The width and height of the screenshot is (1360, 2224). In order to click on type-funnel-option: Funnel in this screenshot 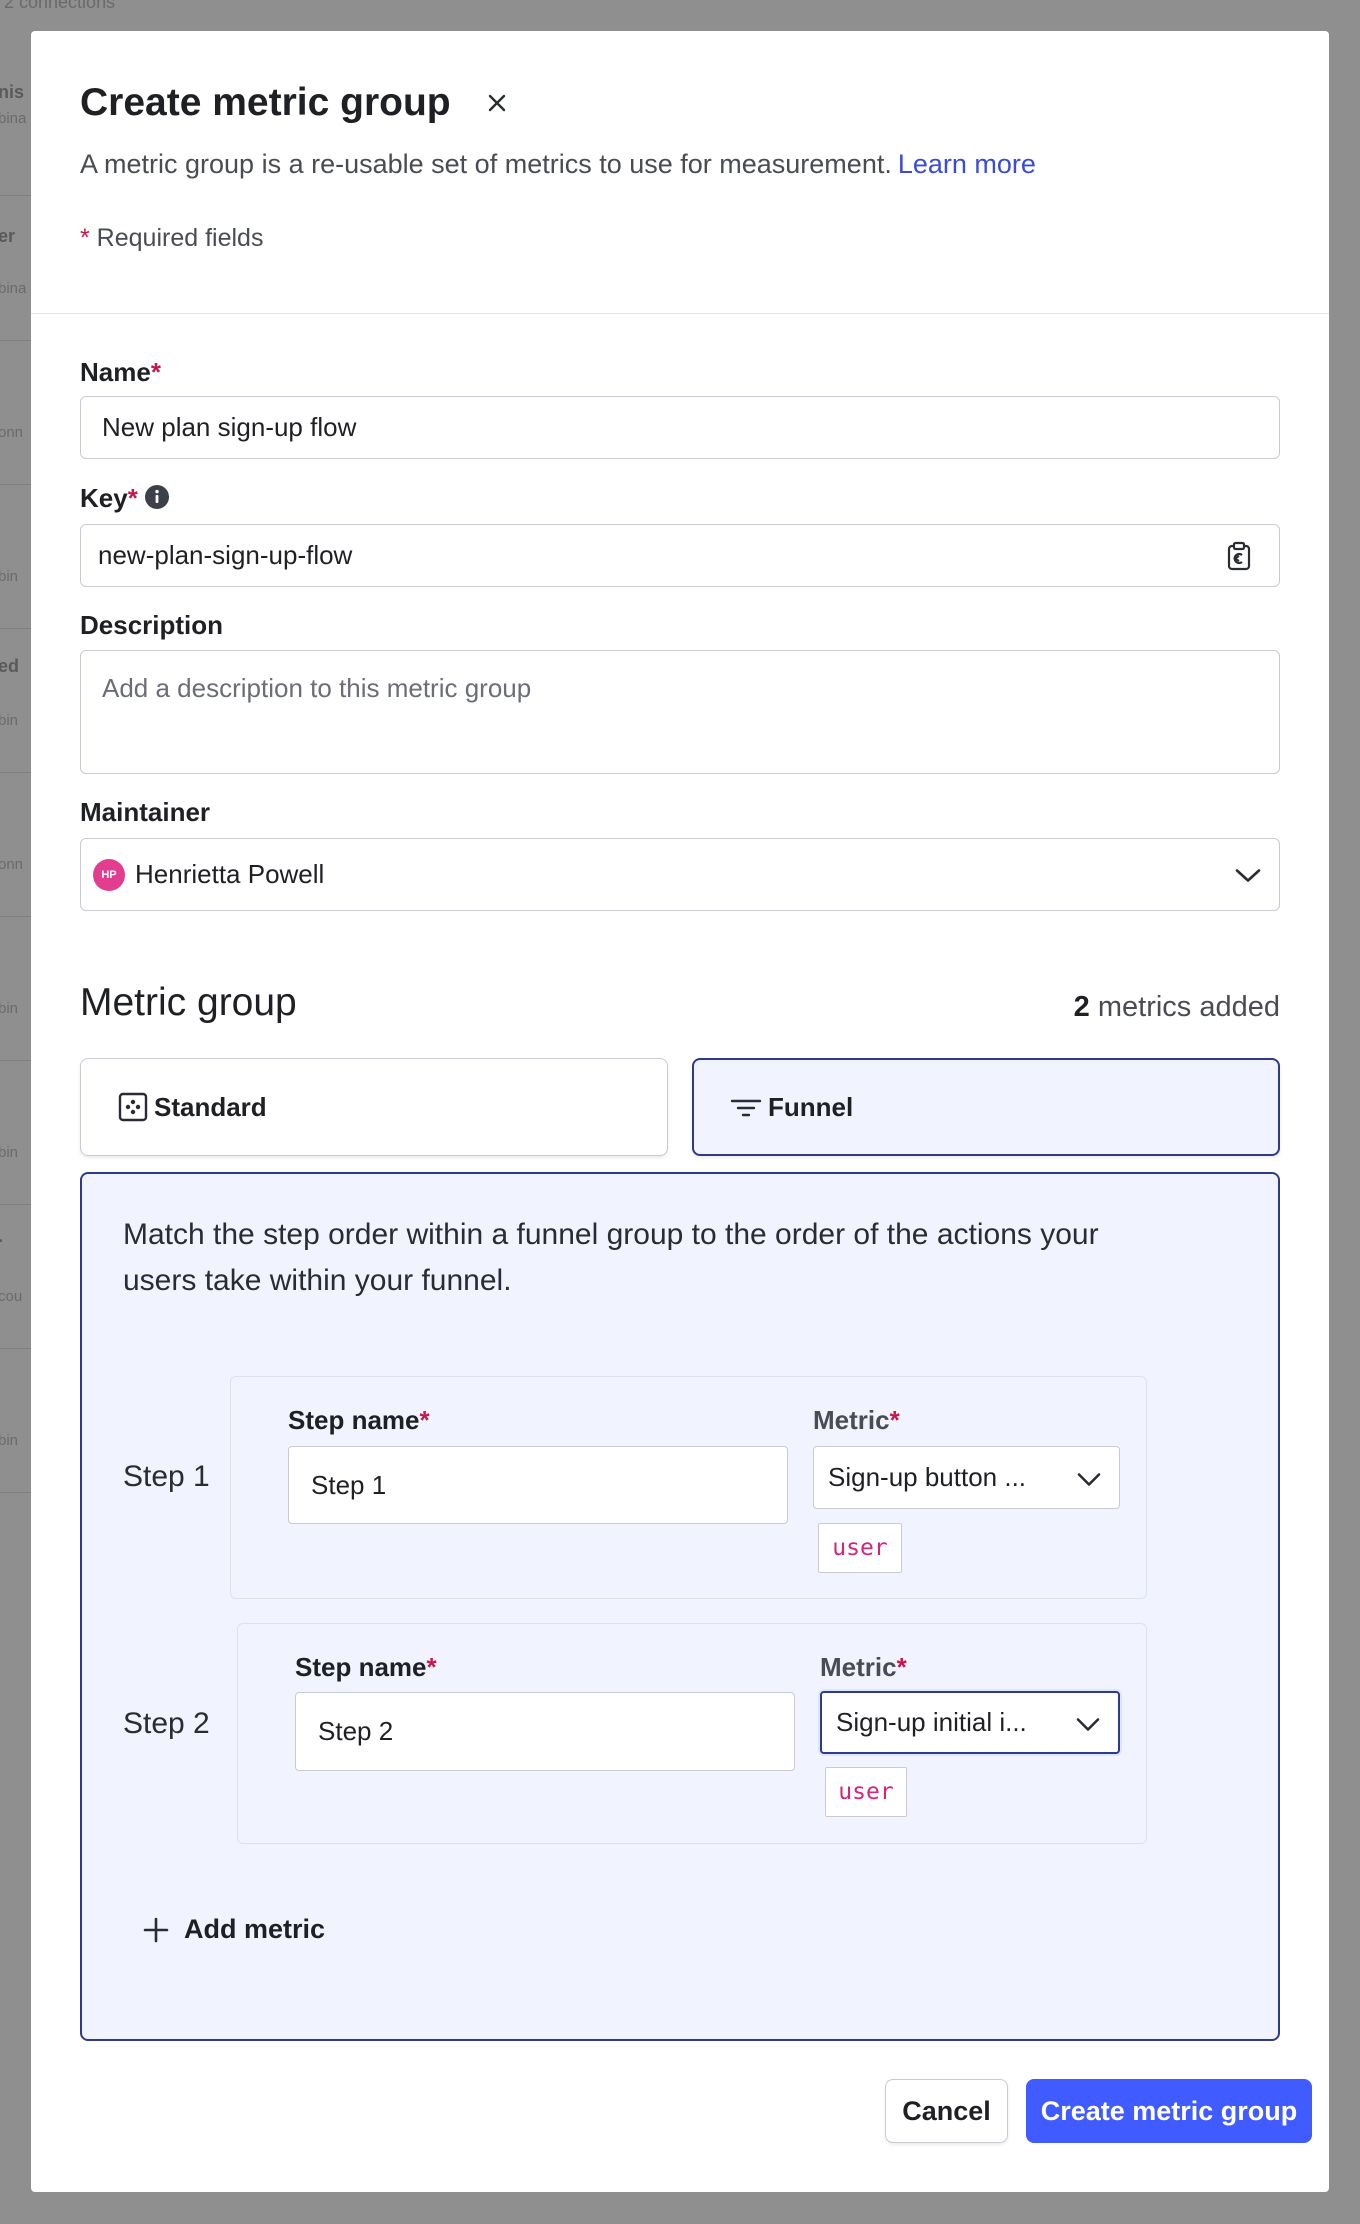, I will do `click(986, 1107)`.